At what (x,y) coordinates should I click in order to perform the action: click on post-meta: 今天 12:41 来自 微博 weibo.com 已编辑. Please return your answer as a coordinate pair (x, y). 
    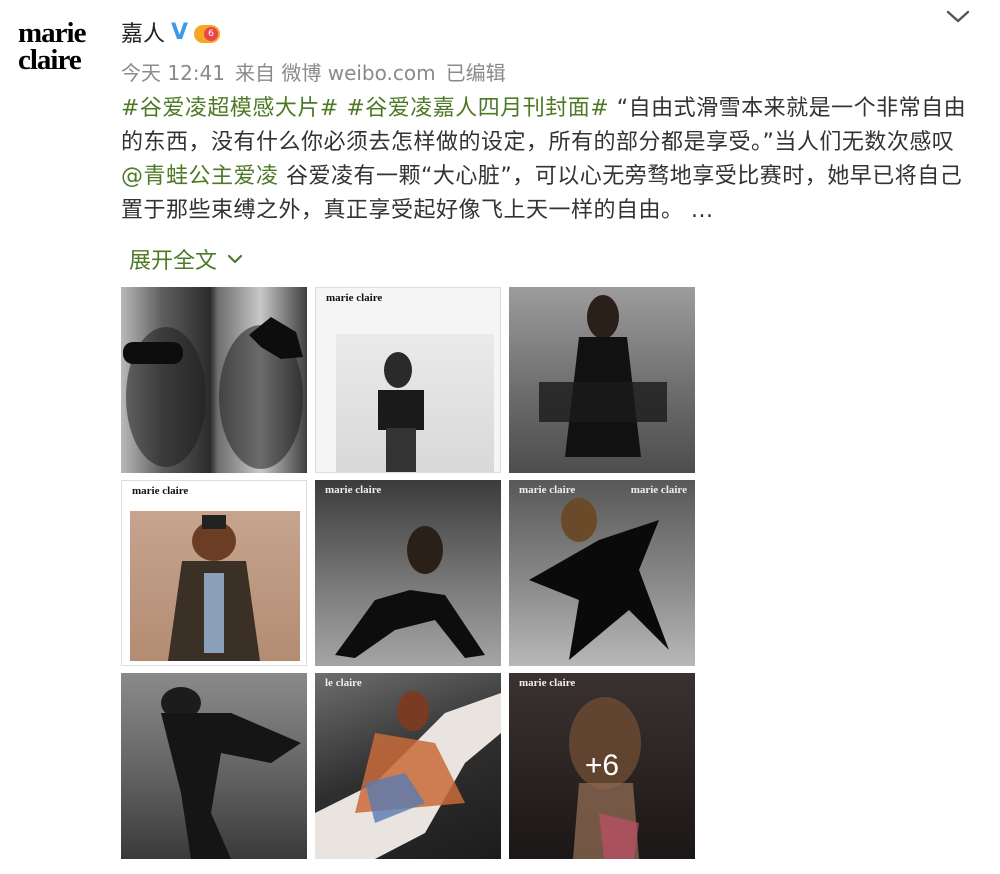
    Looking at the image, I should click on (313, 71).